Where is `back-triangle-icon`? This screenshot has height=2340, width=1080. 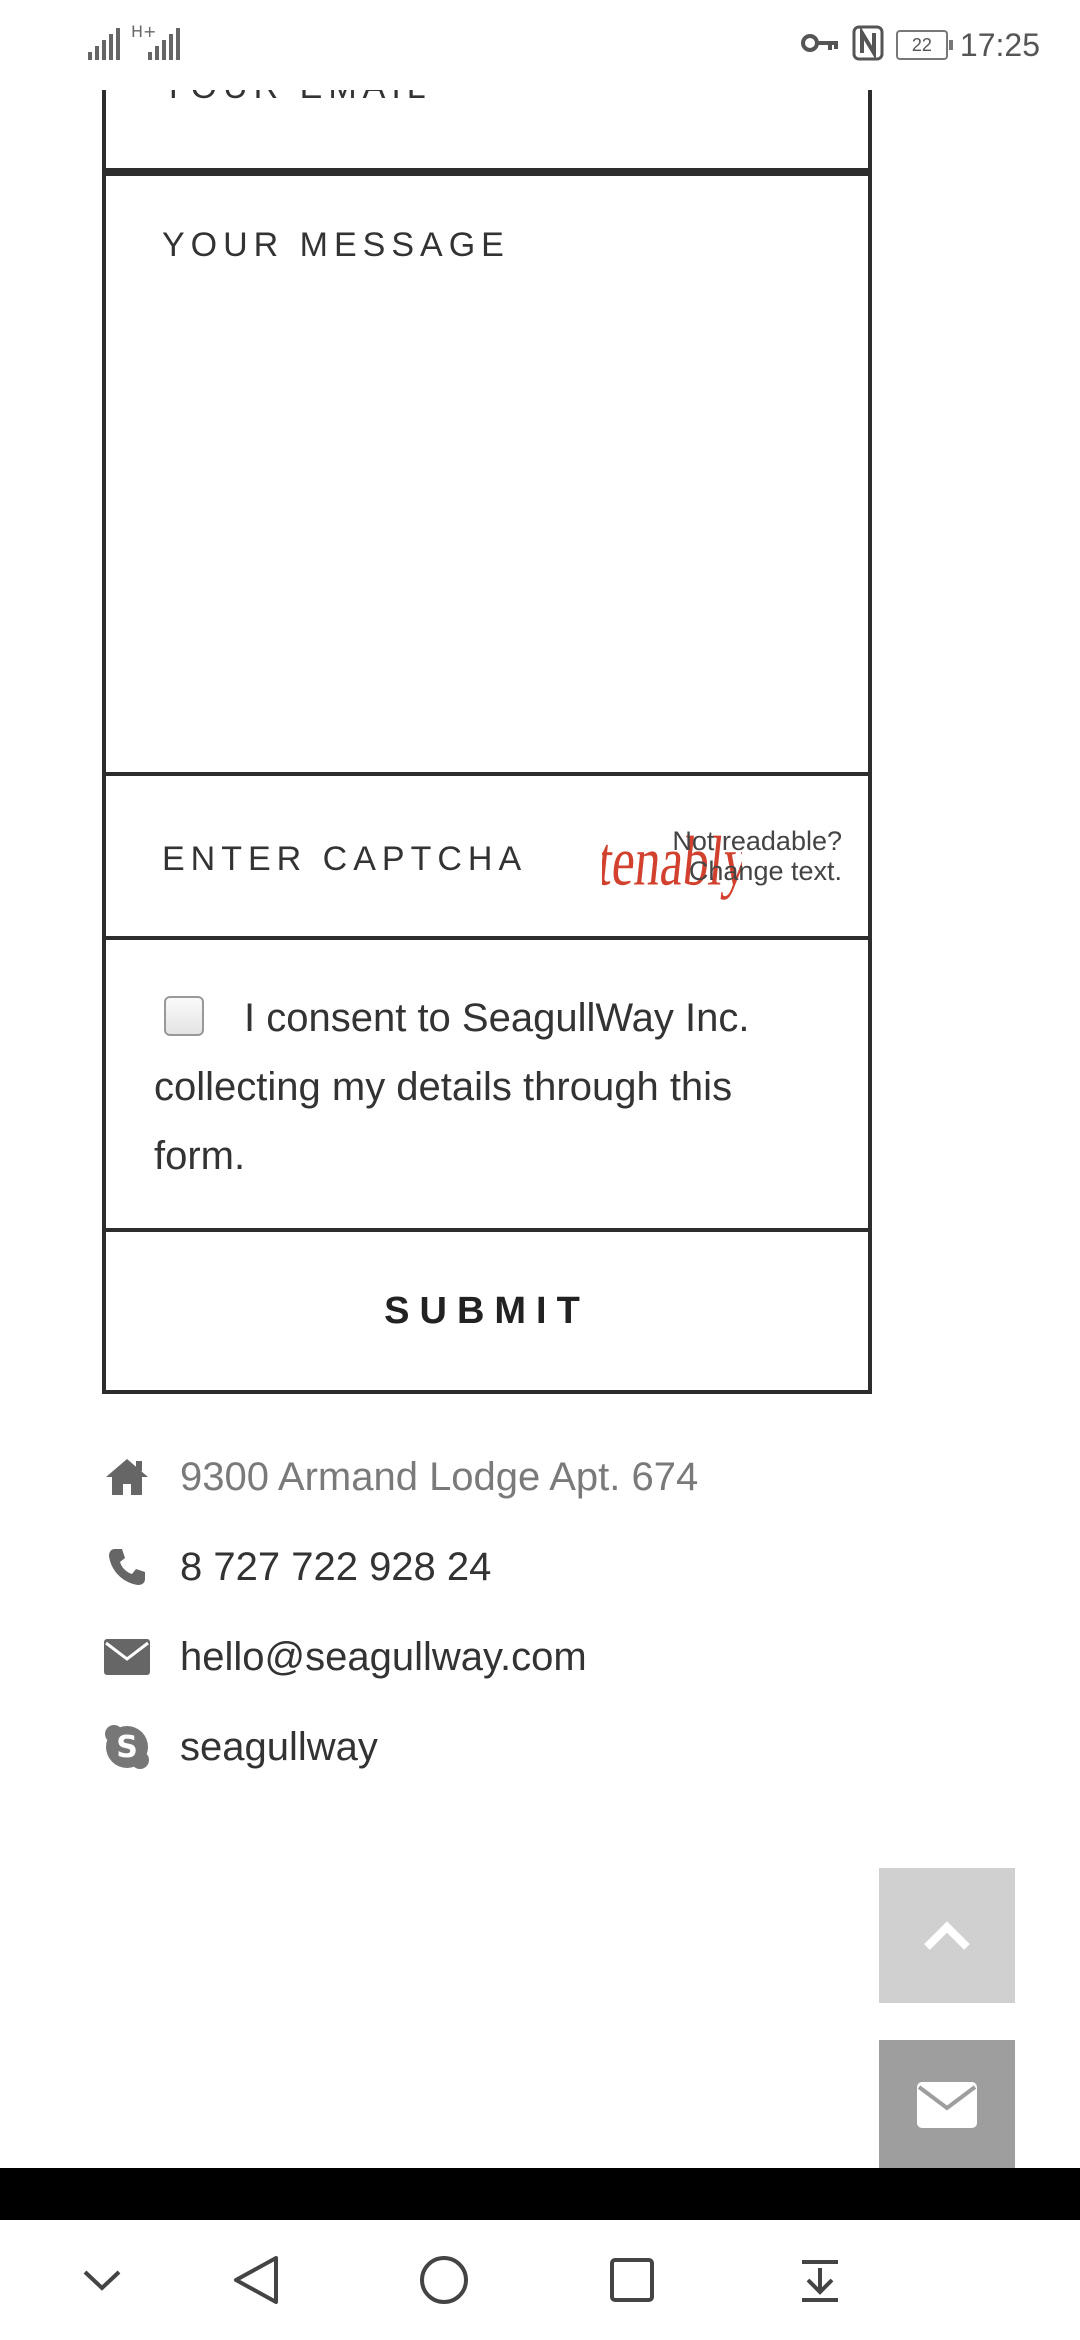 back-triangle-icon is located at coordinates (256, 2280).